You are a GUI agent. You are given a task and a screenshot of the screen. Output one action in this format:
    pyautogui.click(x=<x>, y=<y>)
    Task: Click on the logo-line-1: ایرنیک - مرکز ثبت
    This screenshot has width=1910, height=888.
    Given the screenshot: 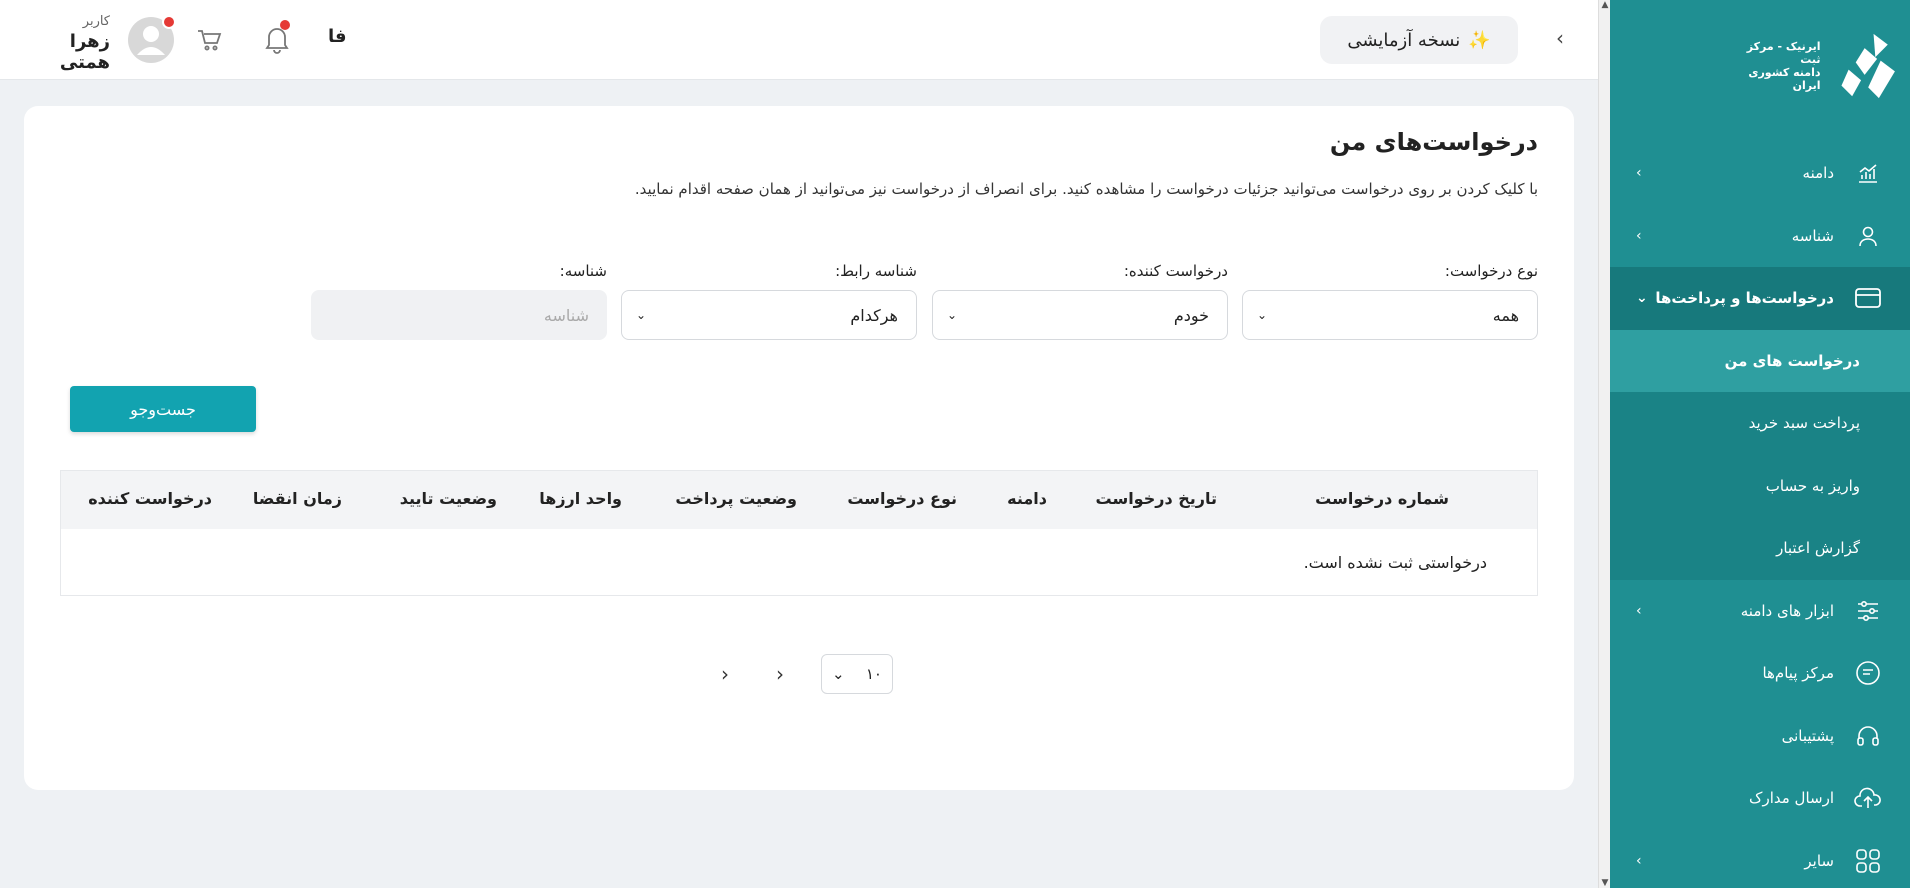 What is the action you would take?
    pyautogui.click(x=1783, y=53)
    